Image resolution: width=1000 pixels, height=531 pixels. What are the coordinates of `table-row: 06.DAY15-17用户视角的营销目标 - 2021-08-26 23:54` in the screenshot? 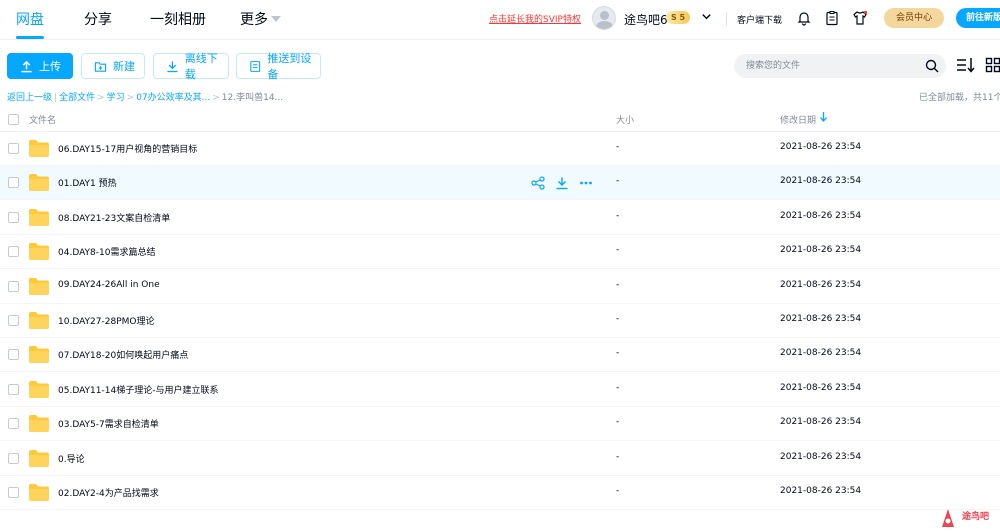 It's located at (500, 149).